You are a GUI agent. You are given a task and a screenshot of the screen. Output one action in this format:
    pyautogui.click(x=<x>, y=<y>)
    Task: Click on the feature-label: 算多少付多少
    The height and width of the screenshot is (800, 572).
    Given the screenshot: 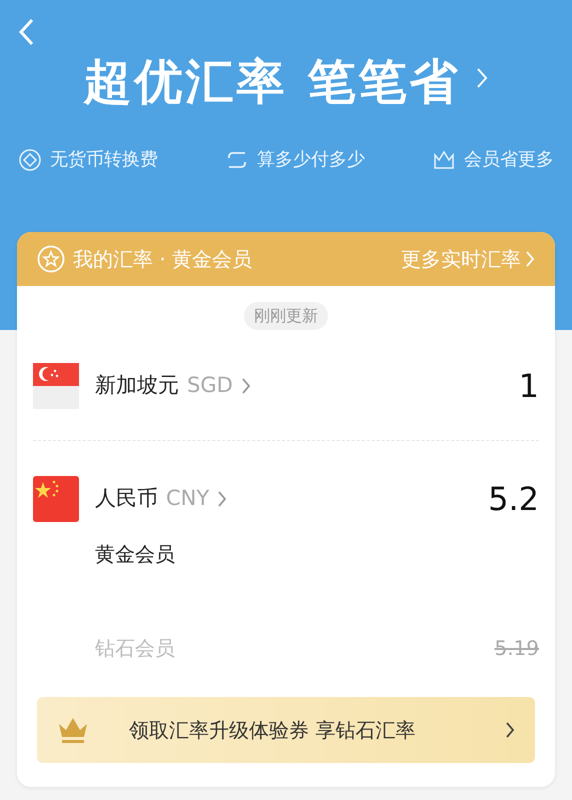 What is the action you would take?
    pyautogui.click(x=311, y=160)
    